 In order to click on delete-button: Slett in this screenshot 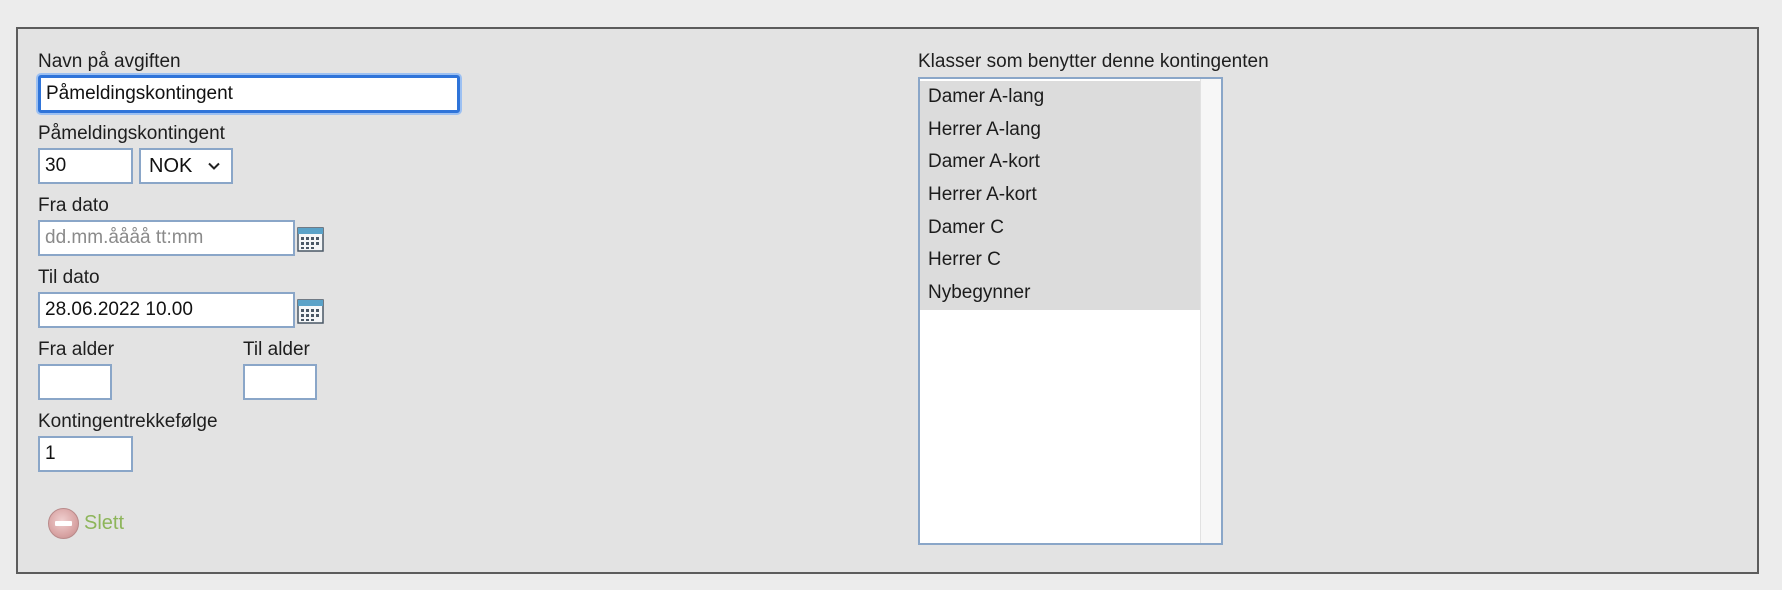, I will do `click(86, 523)`.